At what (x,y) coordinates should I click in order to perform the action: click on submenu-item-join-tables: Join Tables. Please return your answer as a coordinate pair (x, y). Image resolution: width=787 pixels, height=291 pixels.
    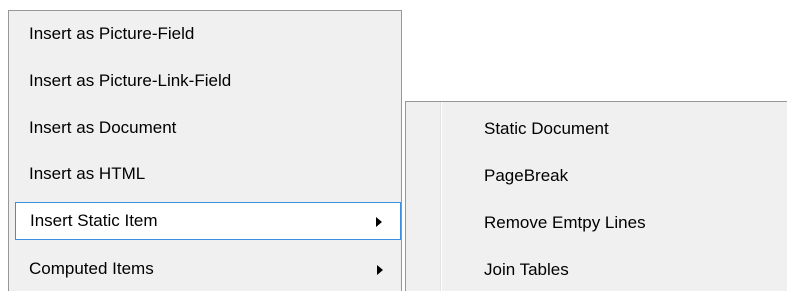
    Looking at the image, I should click on (614, 270).